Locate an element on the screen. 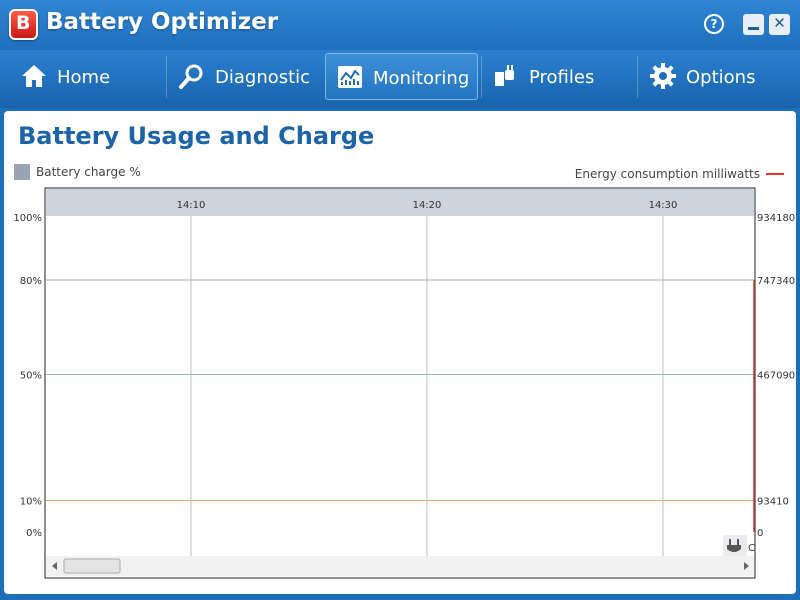  plug-icon is located at coordinates (504, 75).